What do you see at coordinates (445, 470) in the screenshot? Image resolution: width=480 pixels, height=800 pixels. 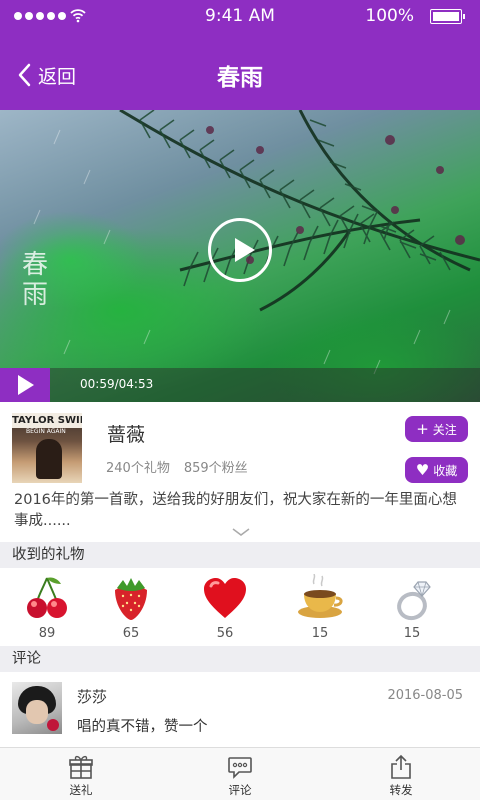 I see `favorite-label: 收藏` at bounding box center [445, 470].